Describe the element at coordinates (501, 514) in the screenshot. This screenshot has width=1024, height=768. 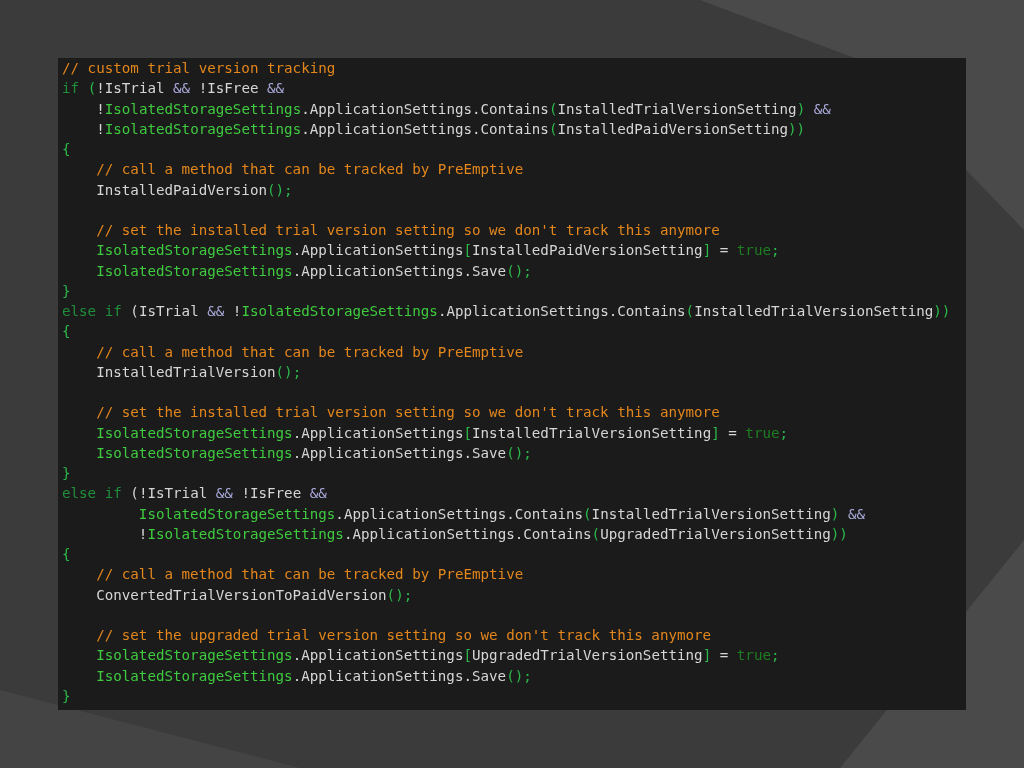
I see `code-line: IsolatedStorageSettings.ApplicationSettings.Contains(InstalledTrialVersionSetting) &&` at that location.